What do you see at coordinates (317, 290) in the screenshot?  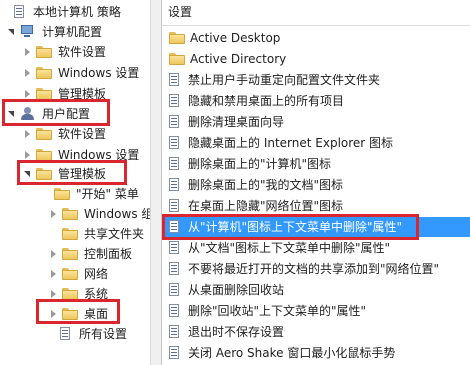 I see `list-item: 从桌面删除回收站` at bounding box center [317, 290].